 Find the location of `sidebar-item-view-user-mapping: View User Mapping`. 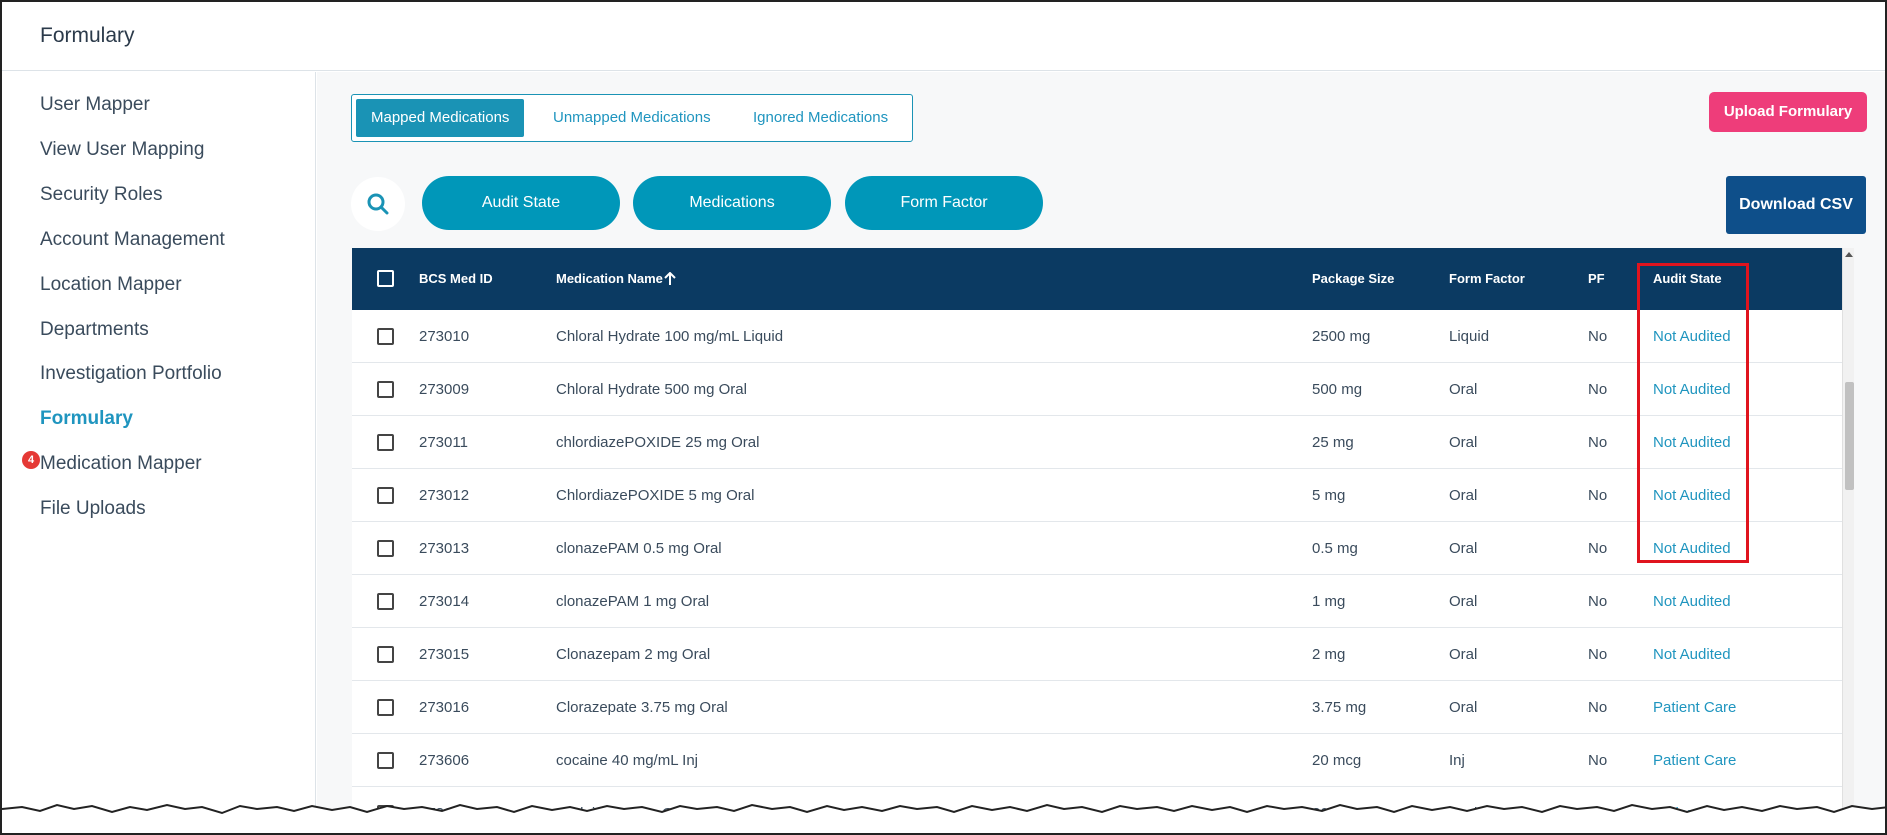

sidebar-item-view-user-mapping: View User Mapping is located at coordinates (122, 150).